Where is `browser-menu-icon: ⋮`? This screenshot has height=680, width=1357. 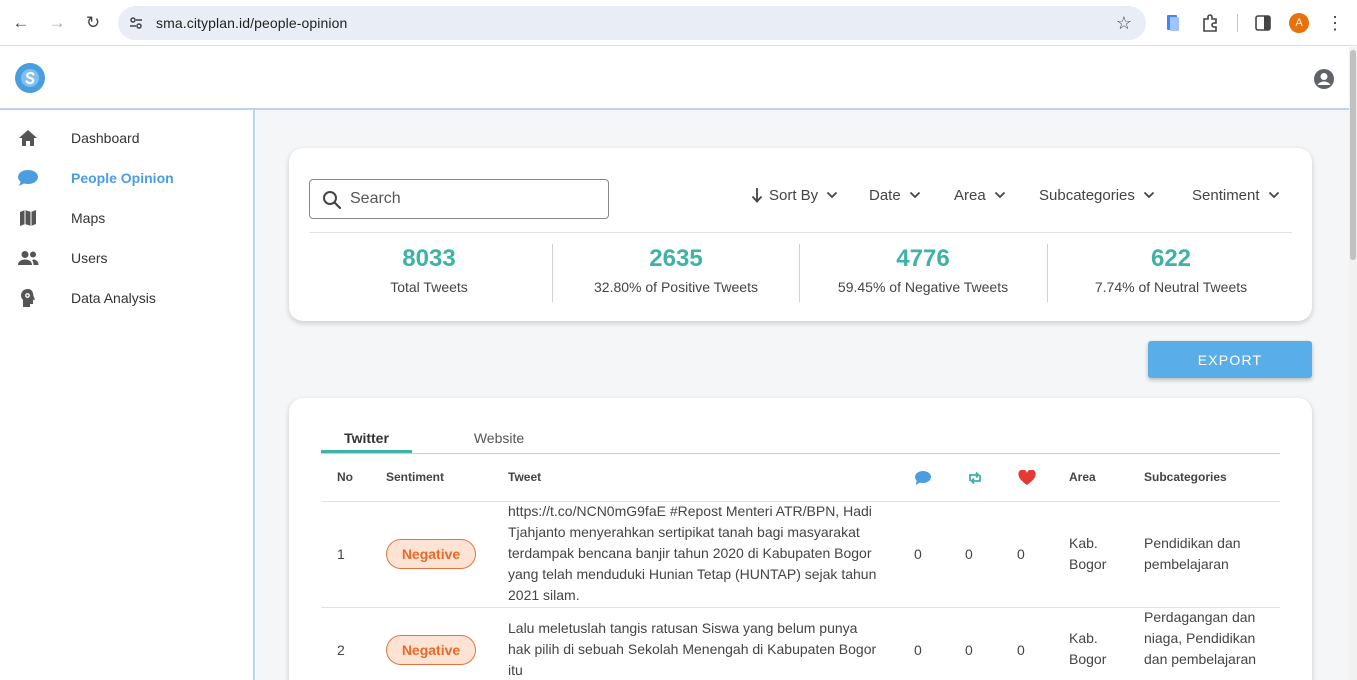 browser-menu-icon: ⋮ is located at coordinates (1335, 23).